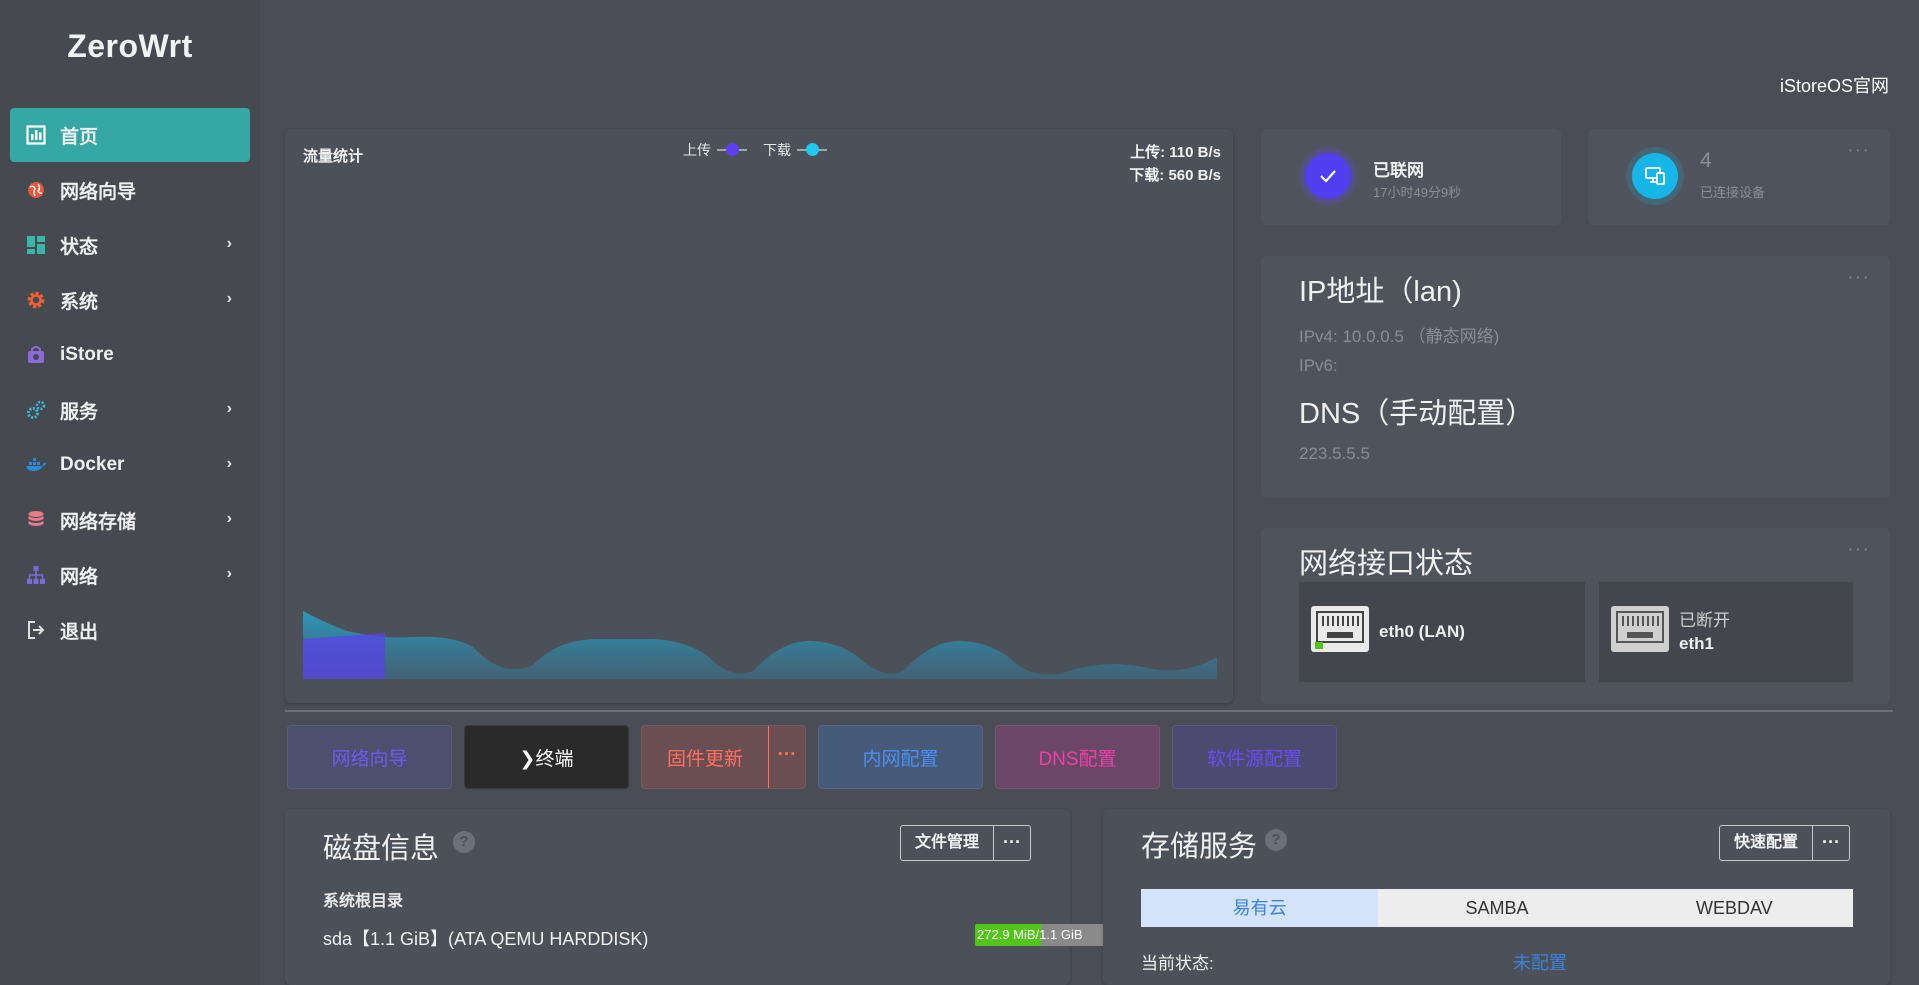 This screenshot has height=985, width=1919. What do you see at coordinates (1417, 414) in the screenshot?
I see `dns-title: DNS（手动配置）` at bounding box center [1417, 414].